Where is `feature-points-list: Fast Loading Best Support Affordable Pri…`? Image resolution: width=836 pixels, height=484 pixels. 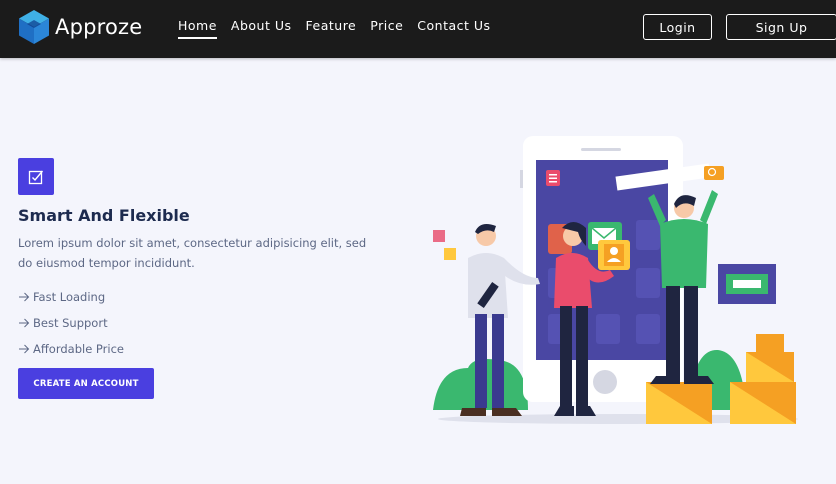 feature-points-list: Fast Loading Best Support Affordable Pri… is located at coordinates (71, 323).